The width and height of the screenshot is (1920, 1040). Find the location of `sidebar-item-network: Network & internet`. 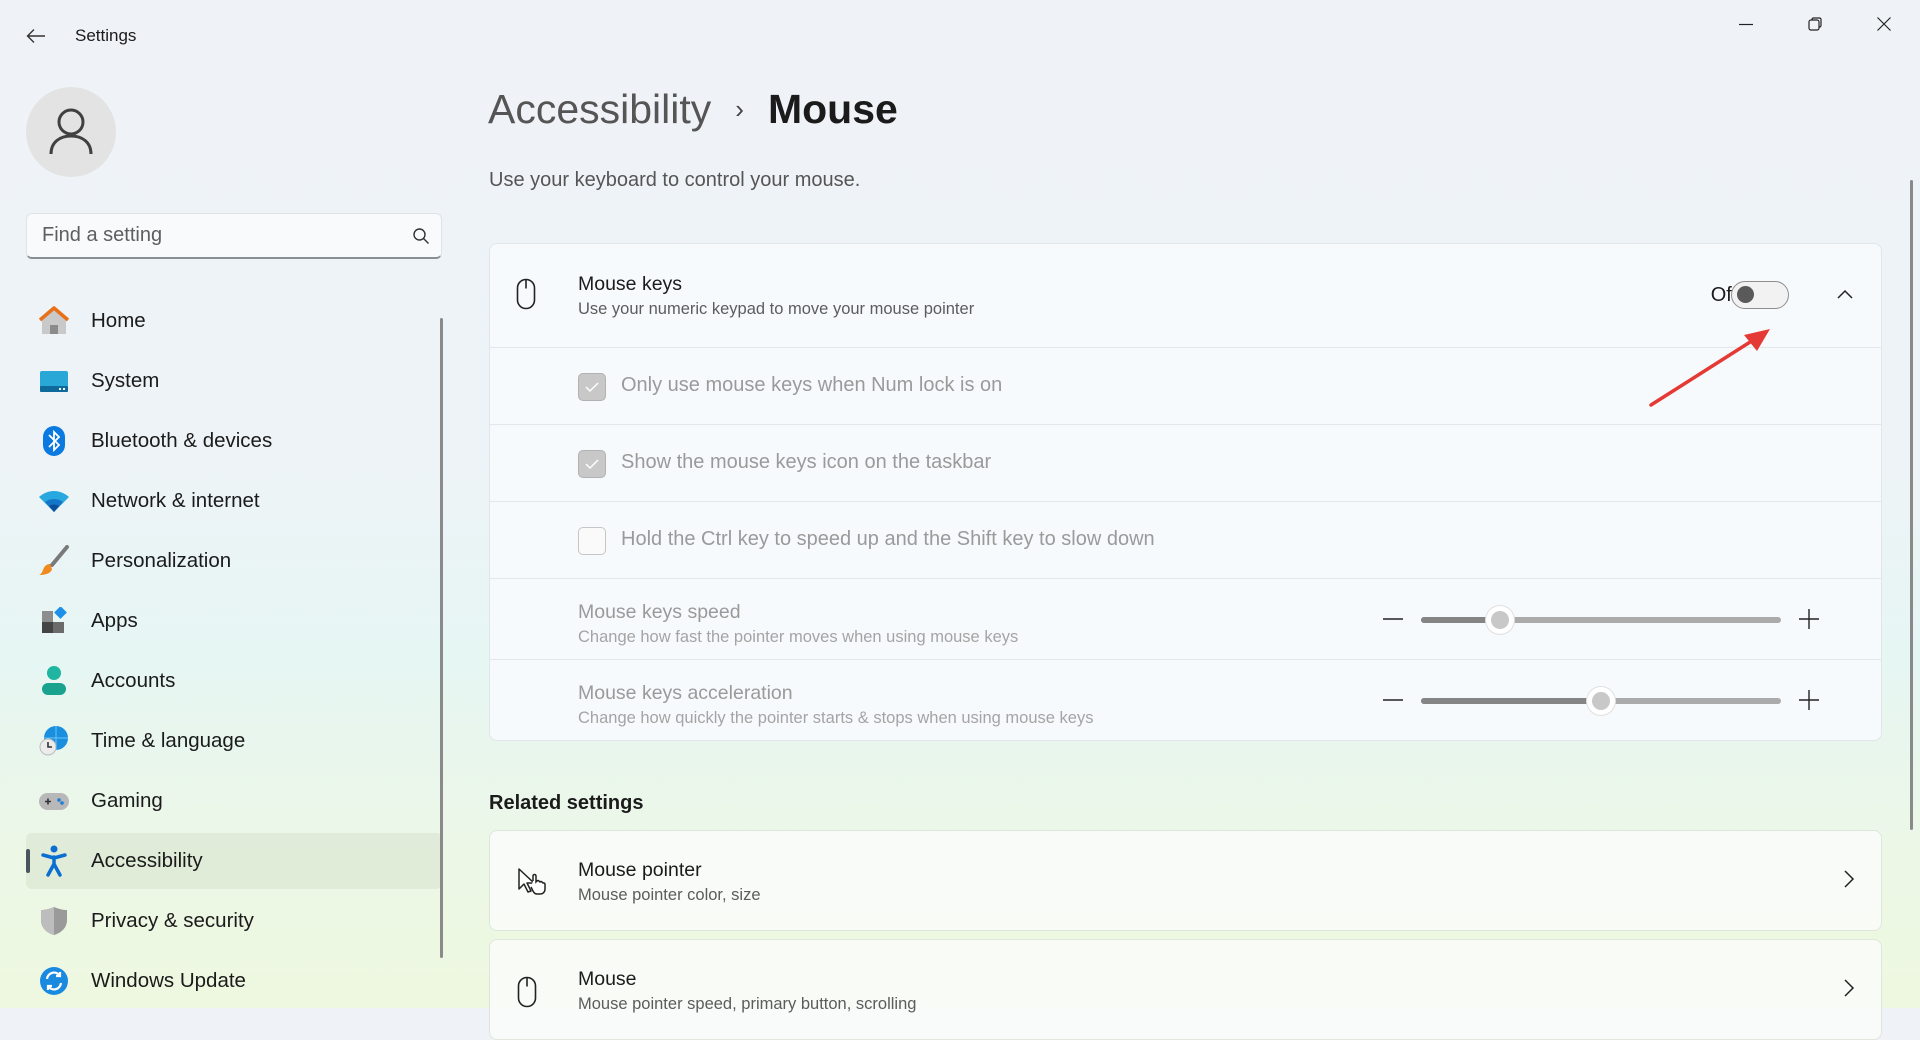

sidebar-item-network: Network & internet is located at coordinates (234, 501).